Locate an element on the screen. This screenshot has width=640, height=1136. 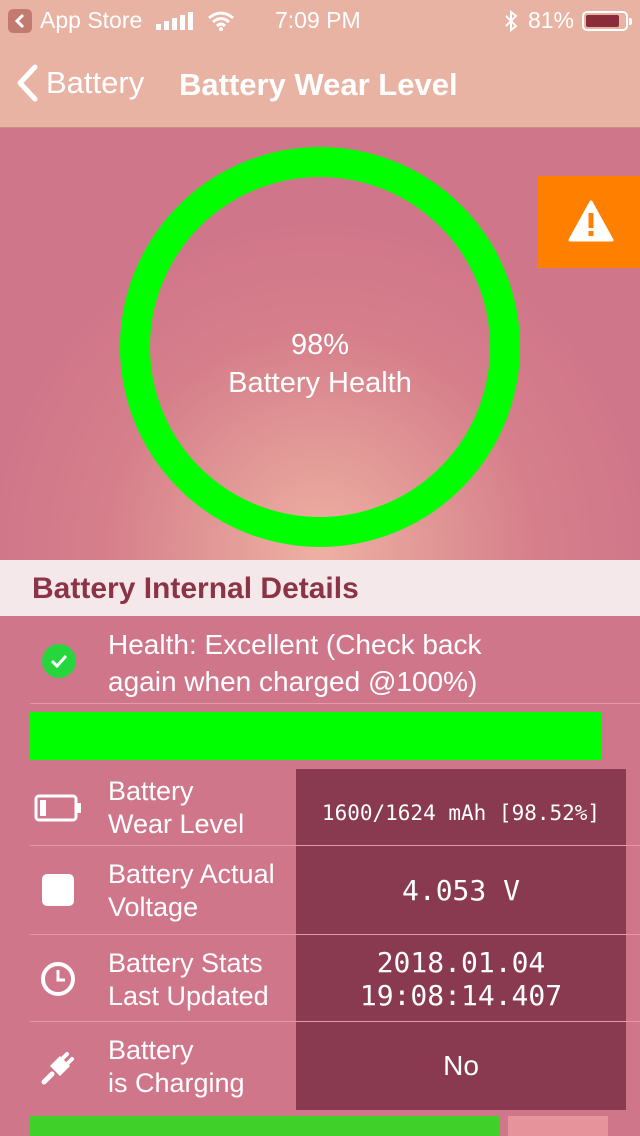
health-label: Battery Health is located at coordinates (320, 383).